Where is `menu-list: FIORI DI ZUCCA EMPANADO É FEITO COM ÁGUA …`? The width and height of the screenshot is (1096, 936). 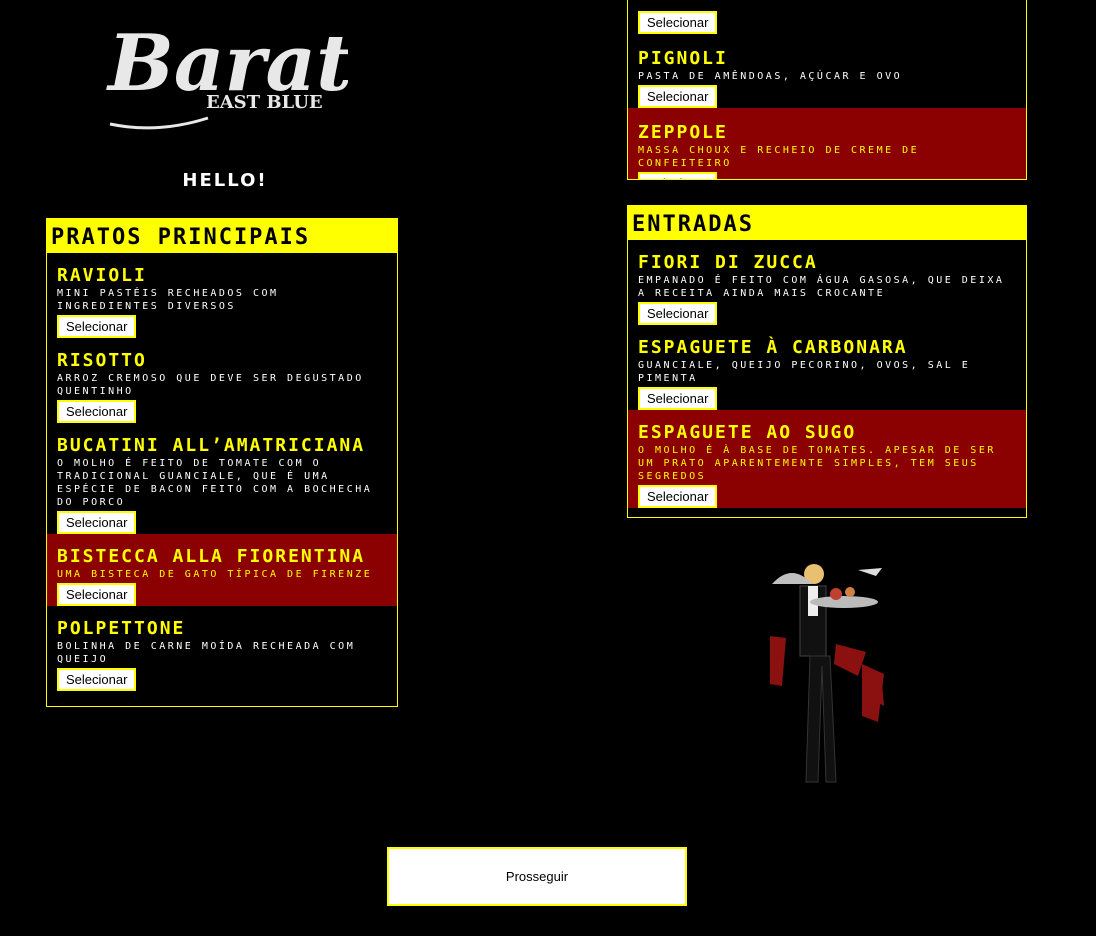 menu-list: FIORI DI ZUCCA EMPANADO É FEITO COM ÁGUA … is located at coordinates (827, 374).